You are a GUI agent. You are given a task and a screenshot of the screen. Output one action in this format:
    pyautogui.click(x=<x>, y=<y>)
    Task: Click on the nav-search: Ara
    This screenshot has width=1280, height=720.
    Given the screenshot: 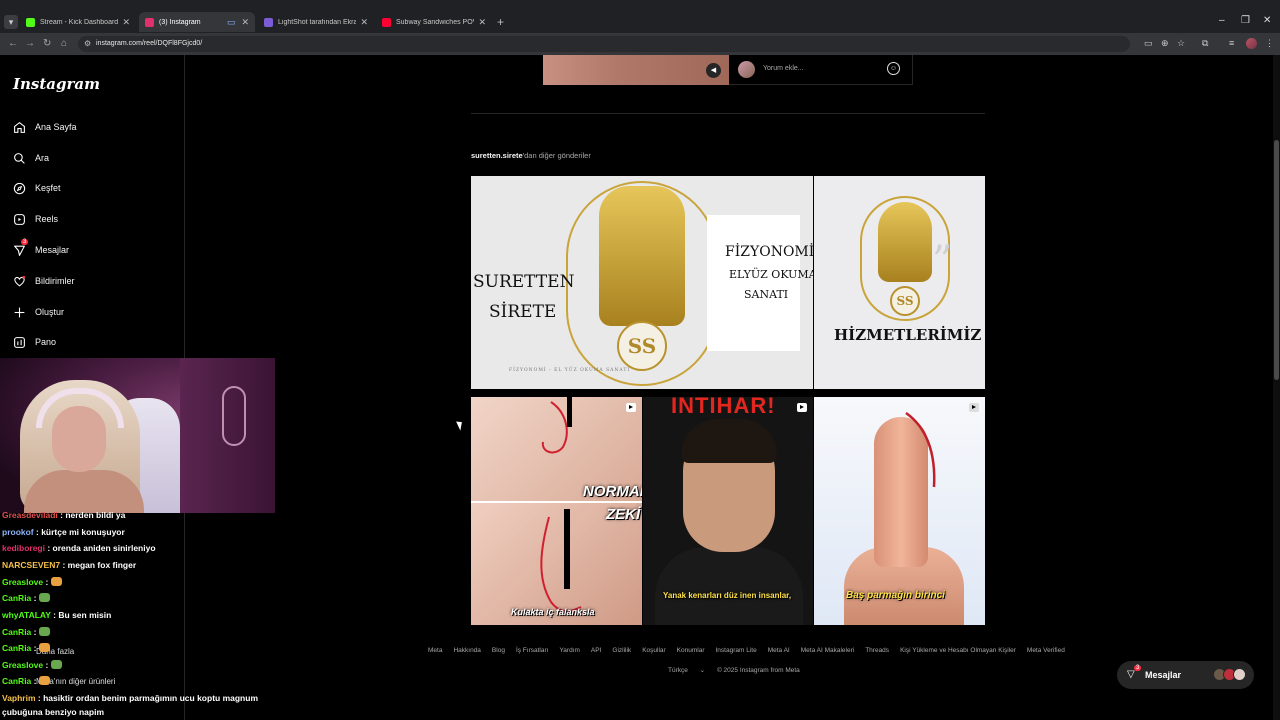 What is the action you would take?
    pyautogui.click(x=30, y=158)
    